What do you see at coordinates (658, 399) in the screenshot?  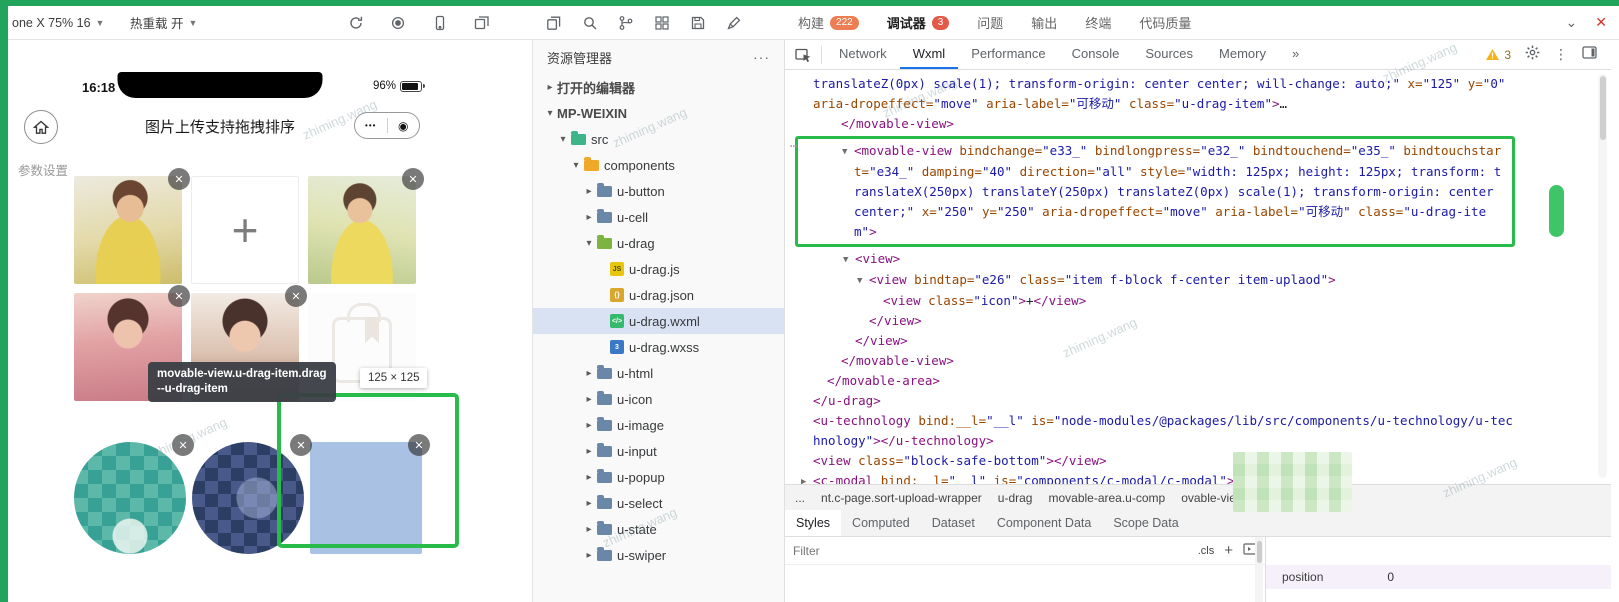 I see `tree-item-u-icon: ▸ u-icon` at bounding box center [658, 399].